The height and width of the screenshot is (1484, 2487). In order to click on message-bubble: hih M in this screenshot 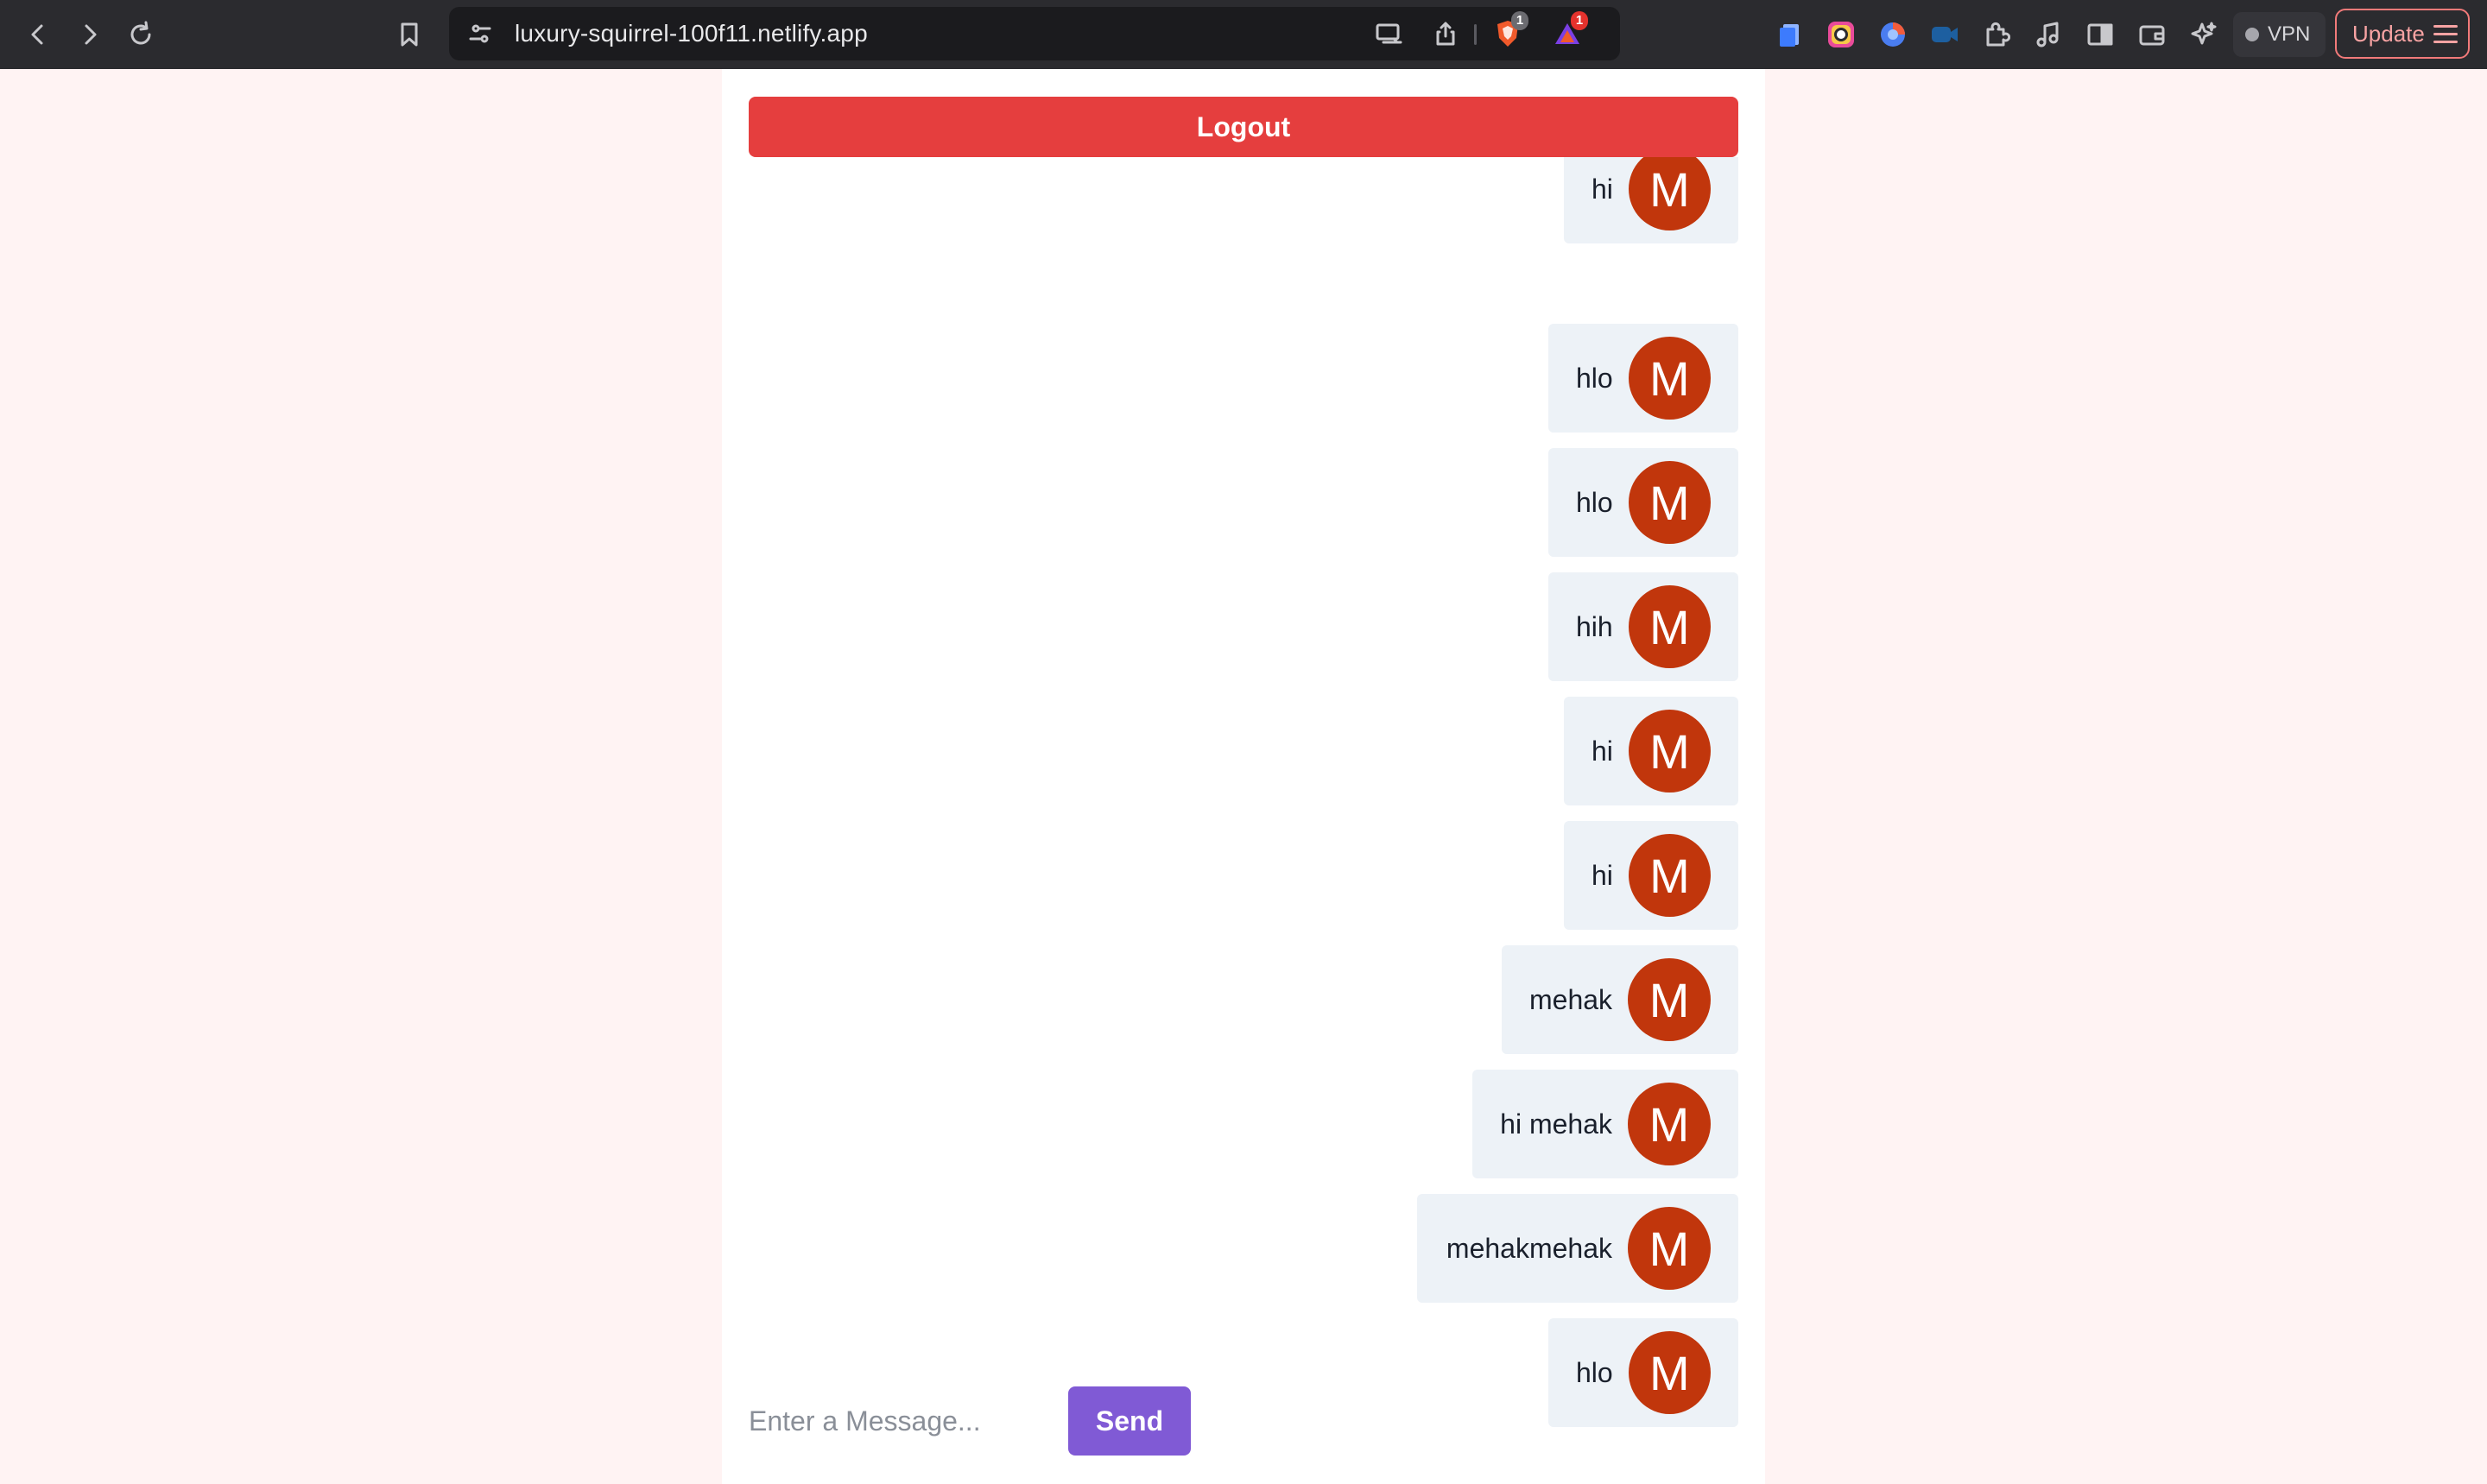, I will do `click(1643, 626)`.